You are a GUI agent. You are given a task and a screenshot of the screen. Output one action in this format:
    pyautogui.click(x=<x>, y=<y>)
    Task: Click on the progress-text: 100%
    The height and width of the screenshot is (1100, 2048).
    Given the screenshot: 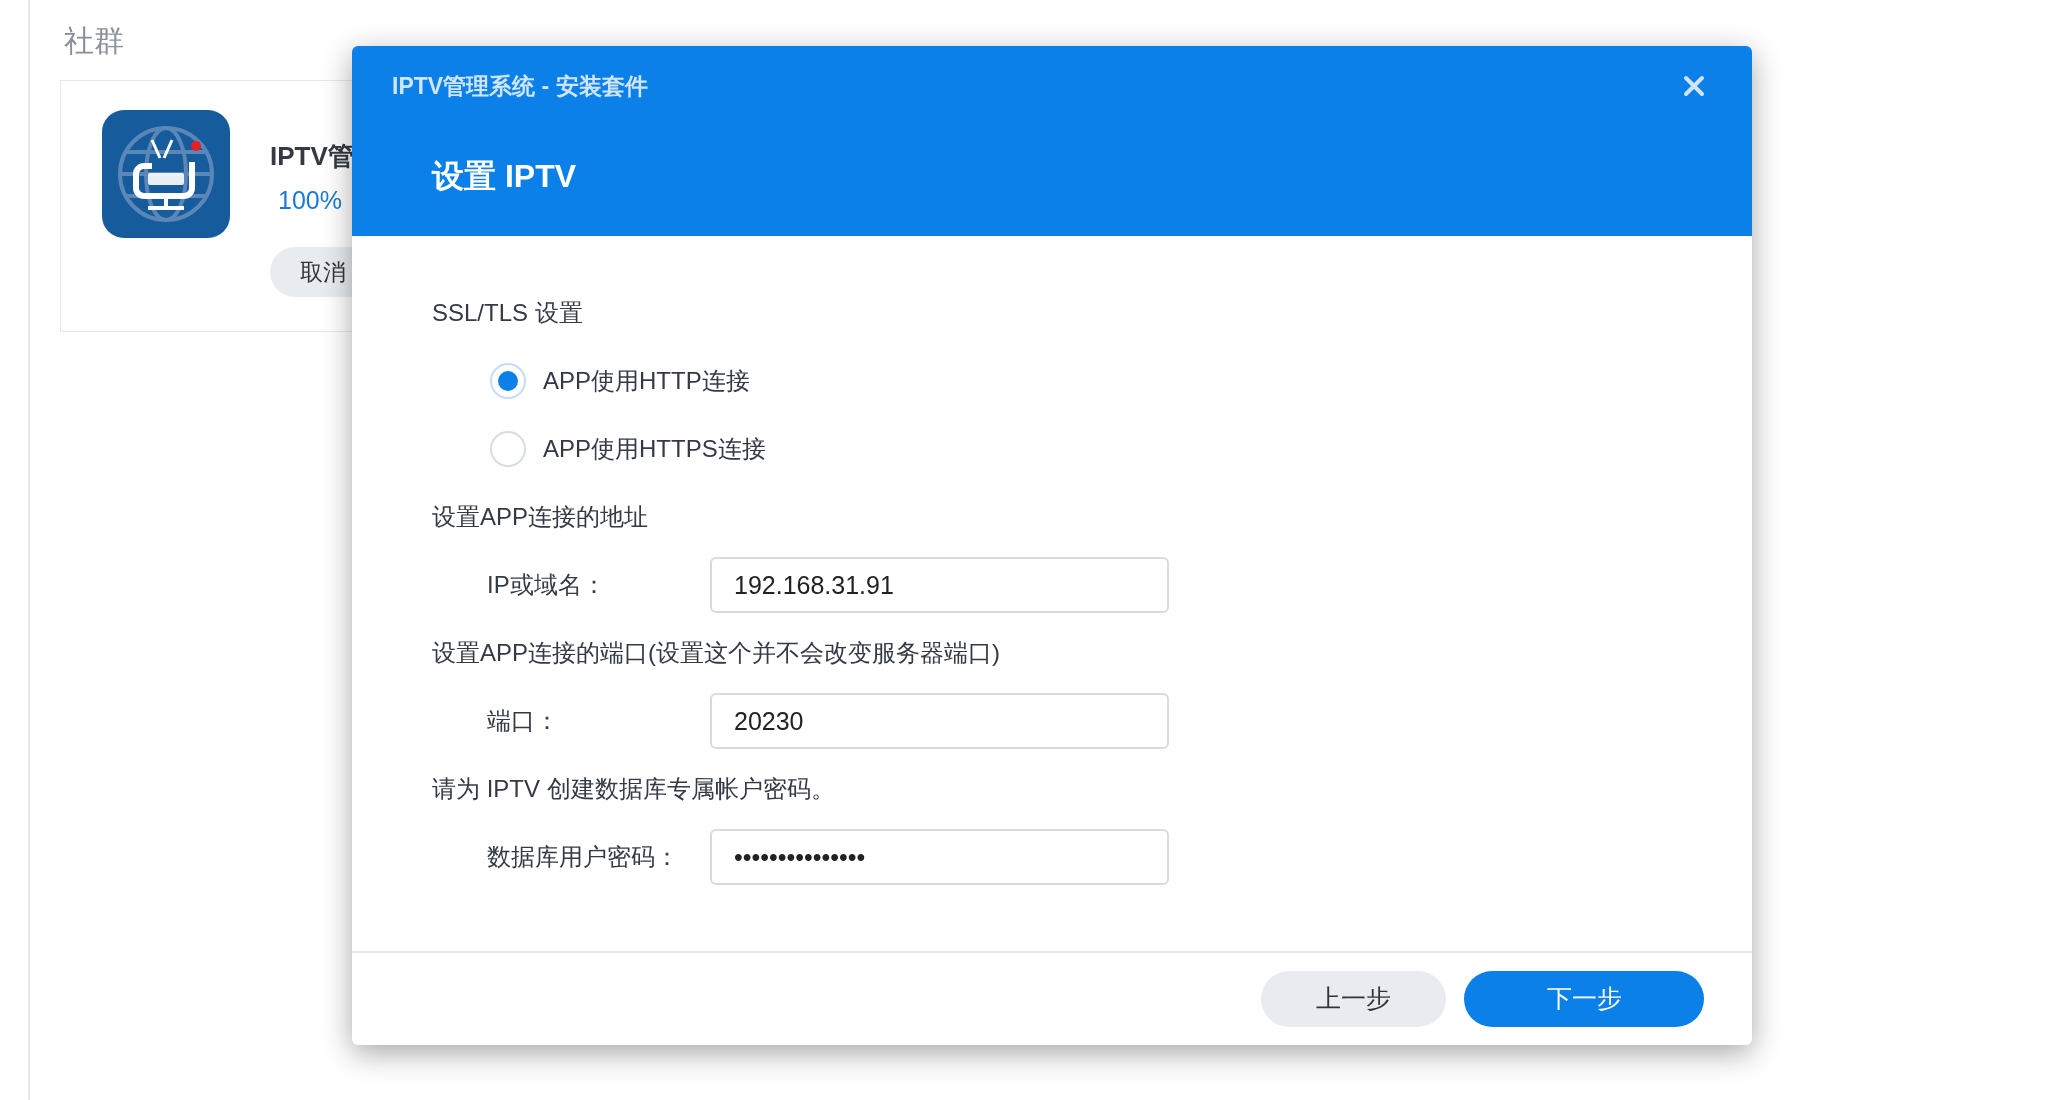 What is the action you would take?
    pyautogui.click(x=310, y=200)
    